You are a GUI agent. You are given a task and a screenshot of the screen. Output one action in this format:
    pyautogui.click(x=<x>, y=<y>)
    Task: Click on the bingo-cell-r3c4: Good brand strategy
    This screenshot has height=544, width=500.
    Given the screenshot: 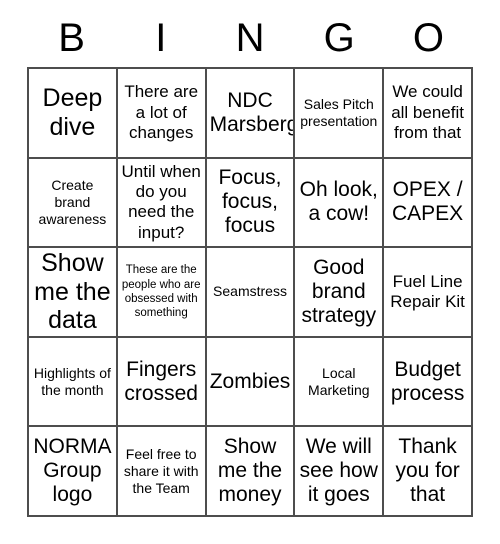 What is the action you would take?
    pyautogui.click(x=340, y=293)
    